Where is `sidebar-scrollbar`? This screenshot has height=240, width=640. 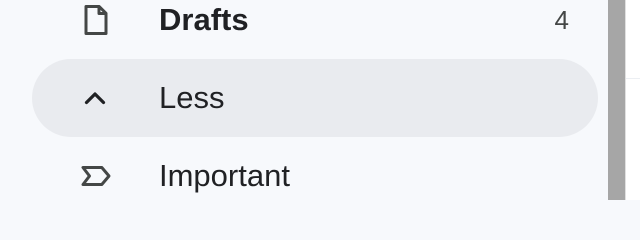
sidebar-scrollbar is located at coordinates (616, 100).